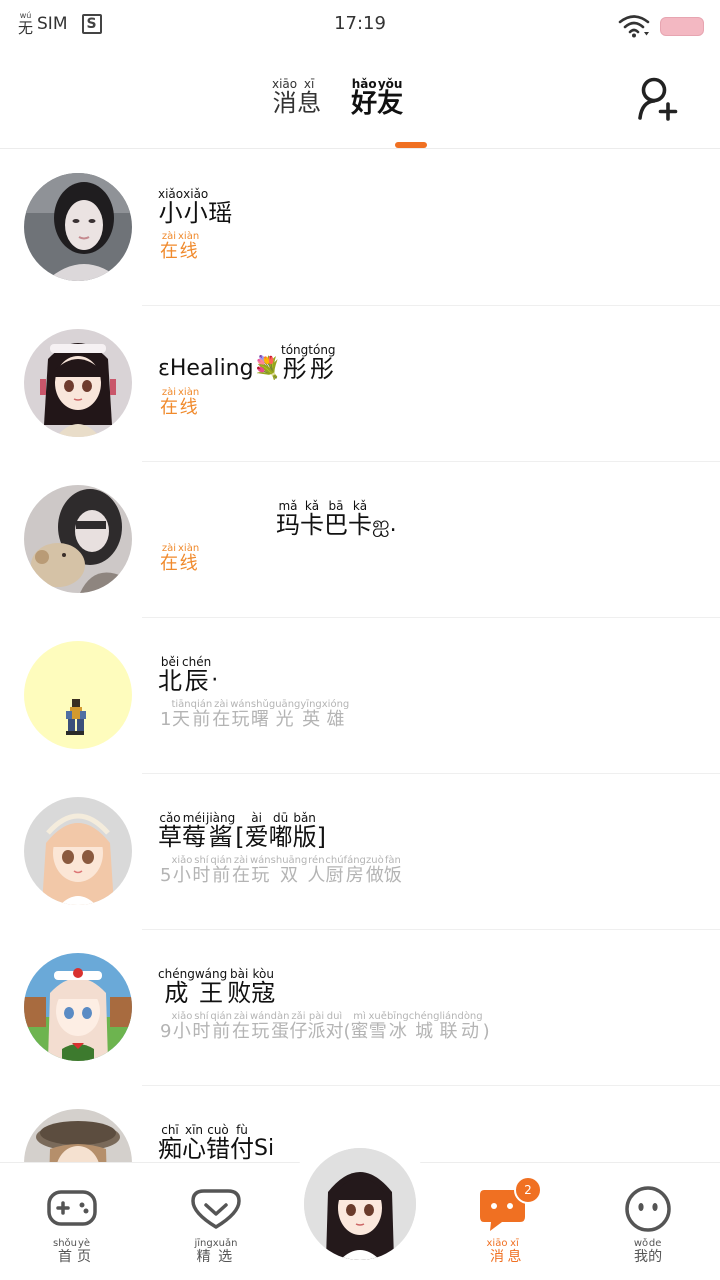  I want to click on hanzi: 选, so click(225, 1257).